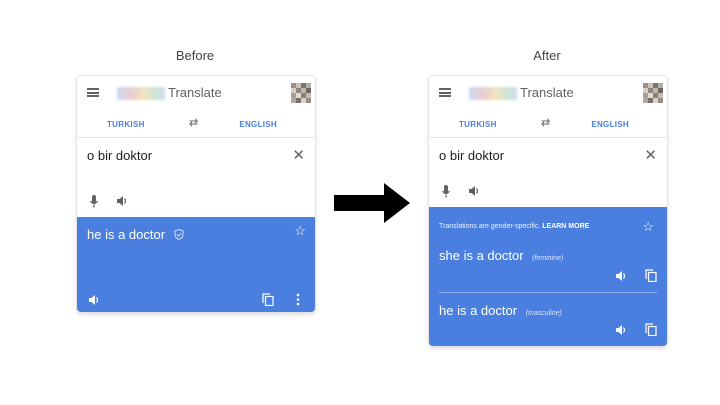 The image size is (720, 405). I want to click on more-vert-icon, so click(298, 299).